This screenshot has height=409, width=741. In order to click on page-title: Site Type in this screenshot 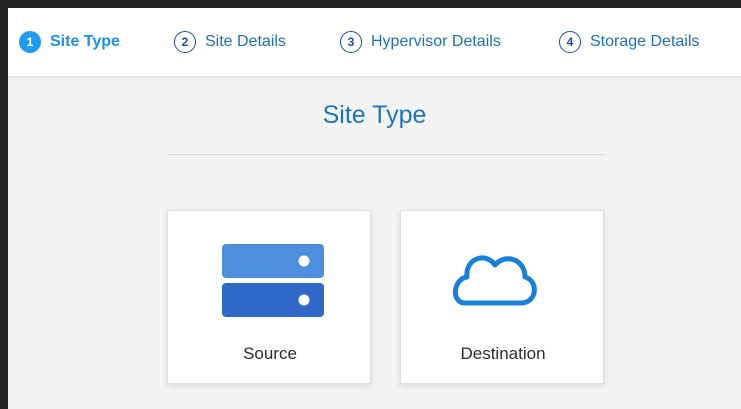, I will do `click(374, 115)`.